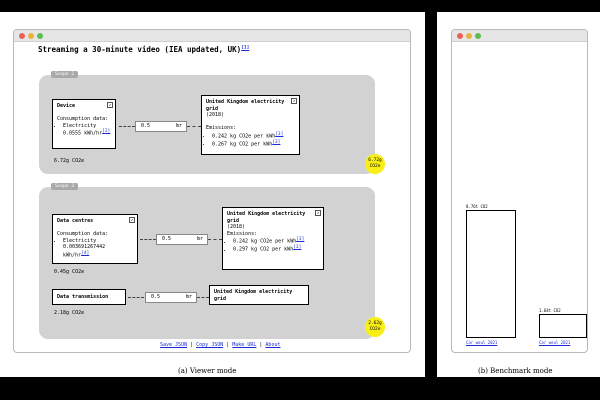  I want to click on bar-value-label: 8.76t CO2, so click(477, 206).